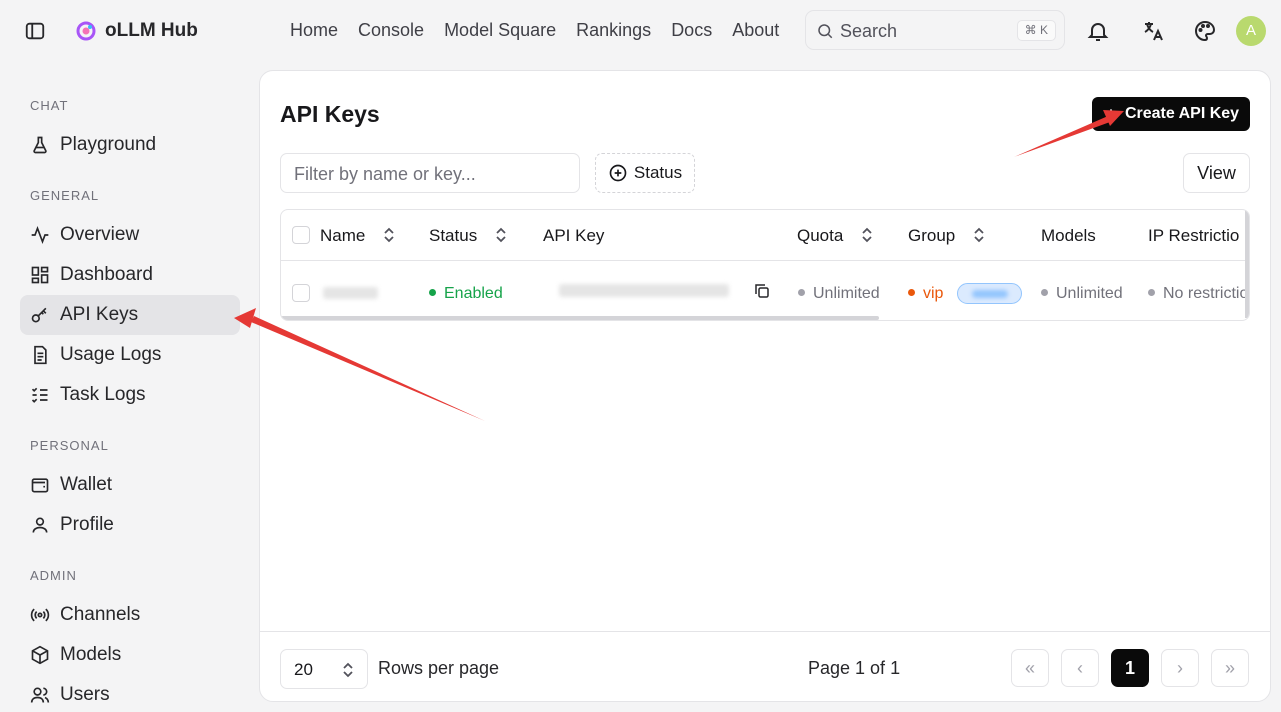  What do you see at coordinates (40, 525) in the screenshot?
I see `user-icon` at bounding box center [40, 525].